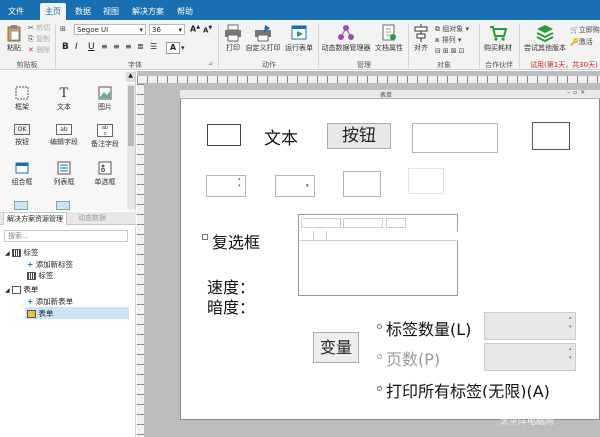 This screenshot has width=600, height=437. I want to click on custom-print-button: 自定义打印, so click(263, 38).